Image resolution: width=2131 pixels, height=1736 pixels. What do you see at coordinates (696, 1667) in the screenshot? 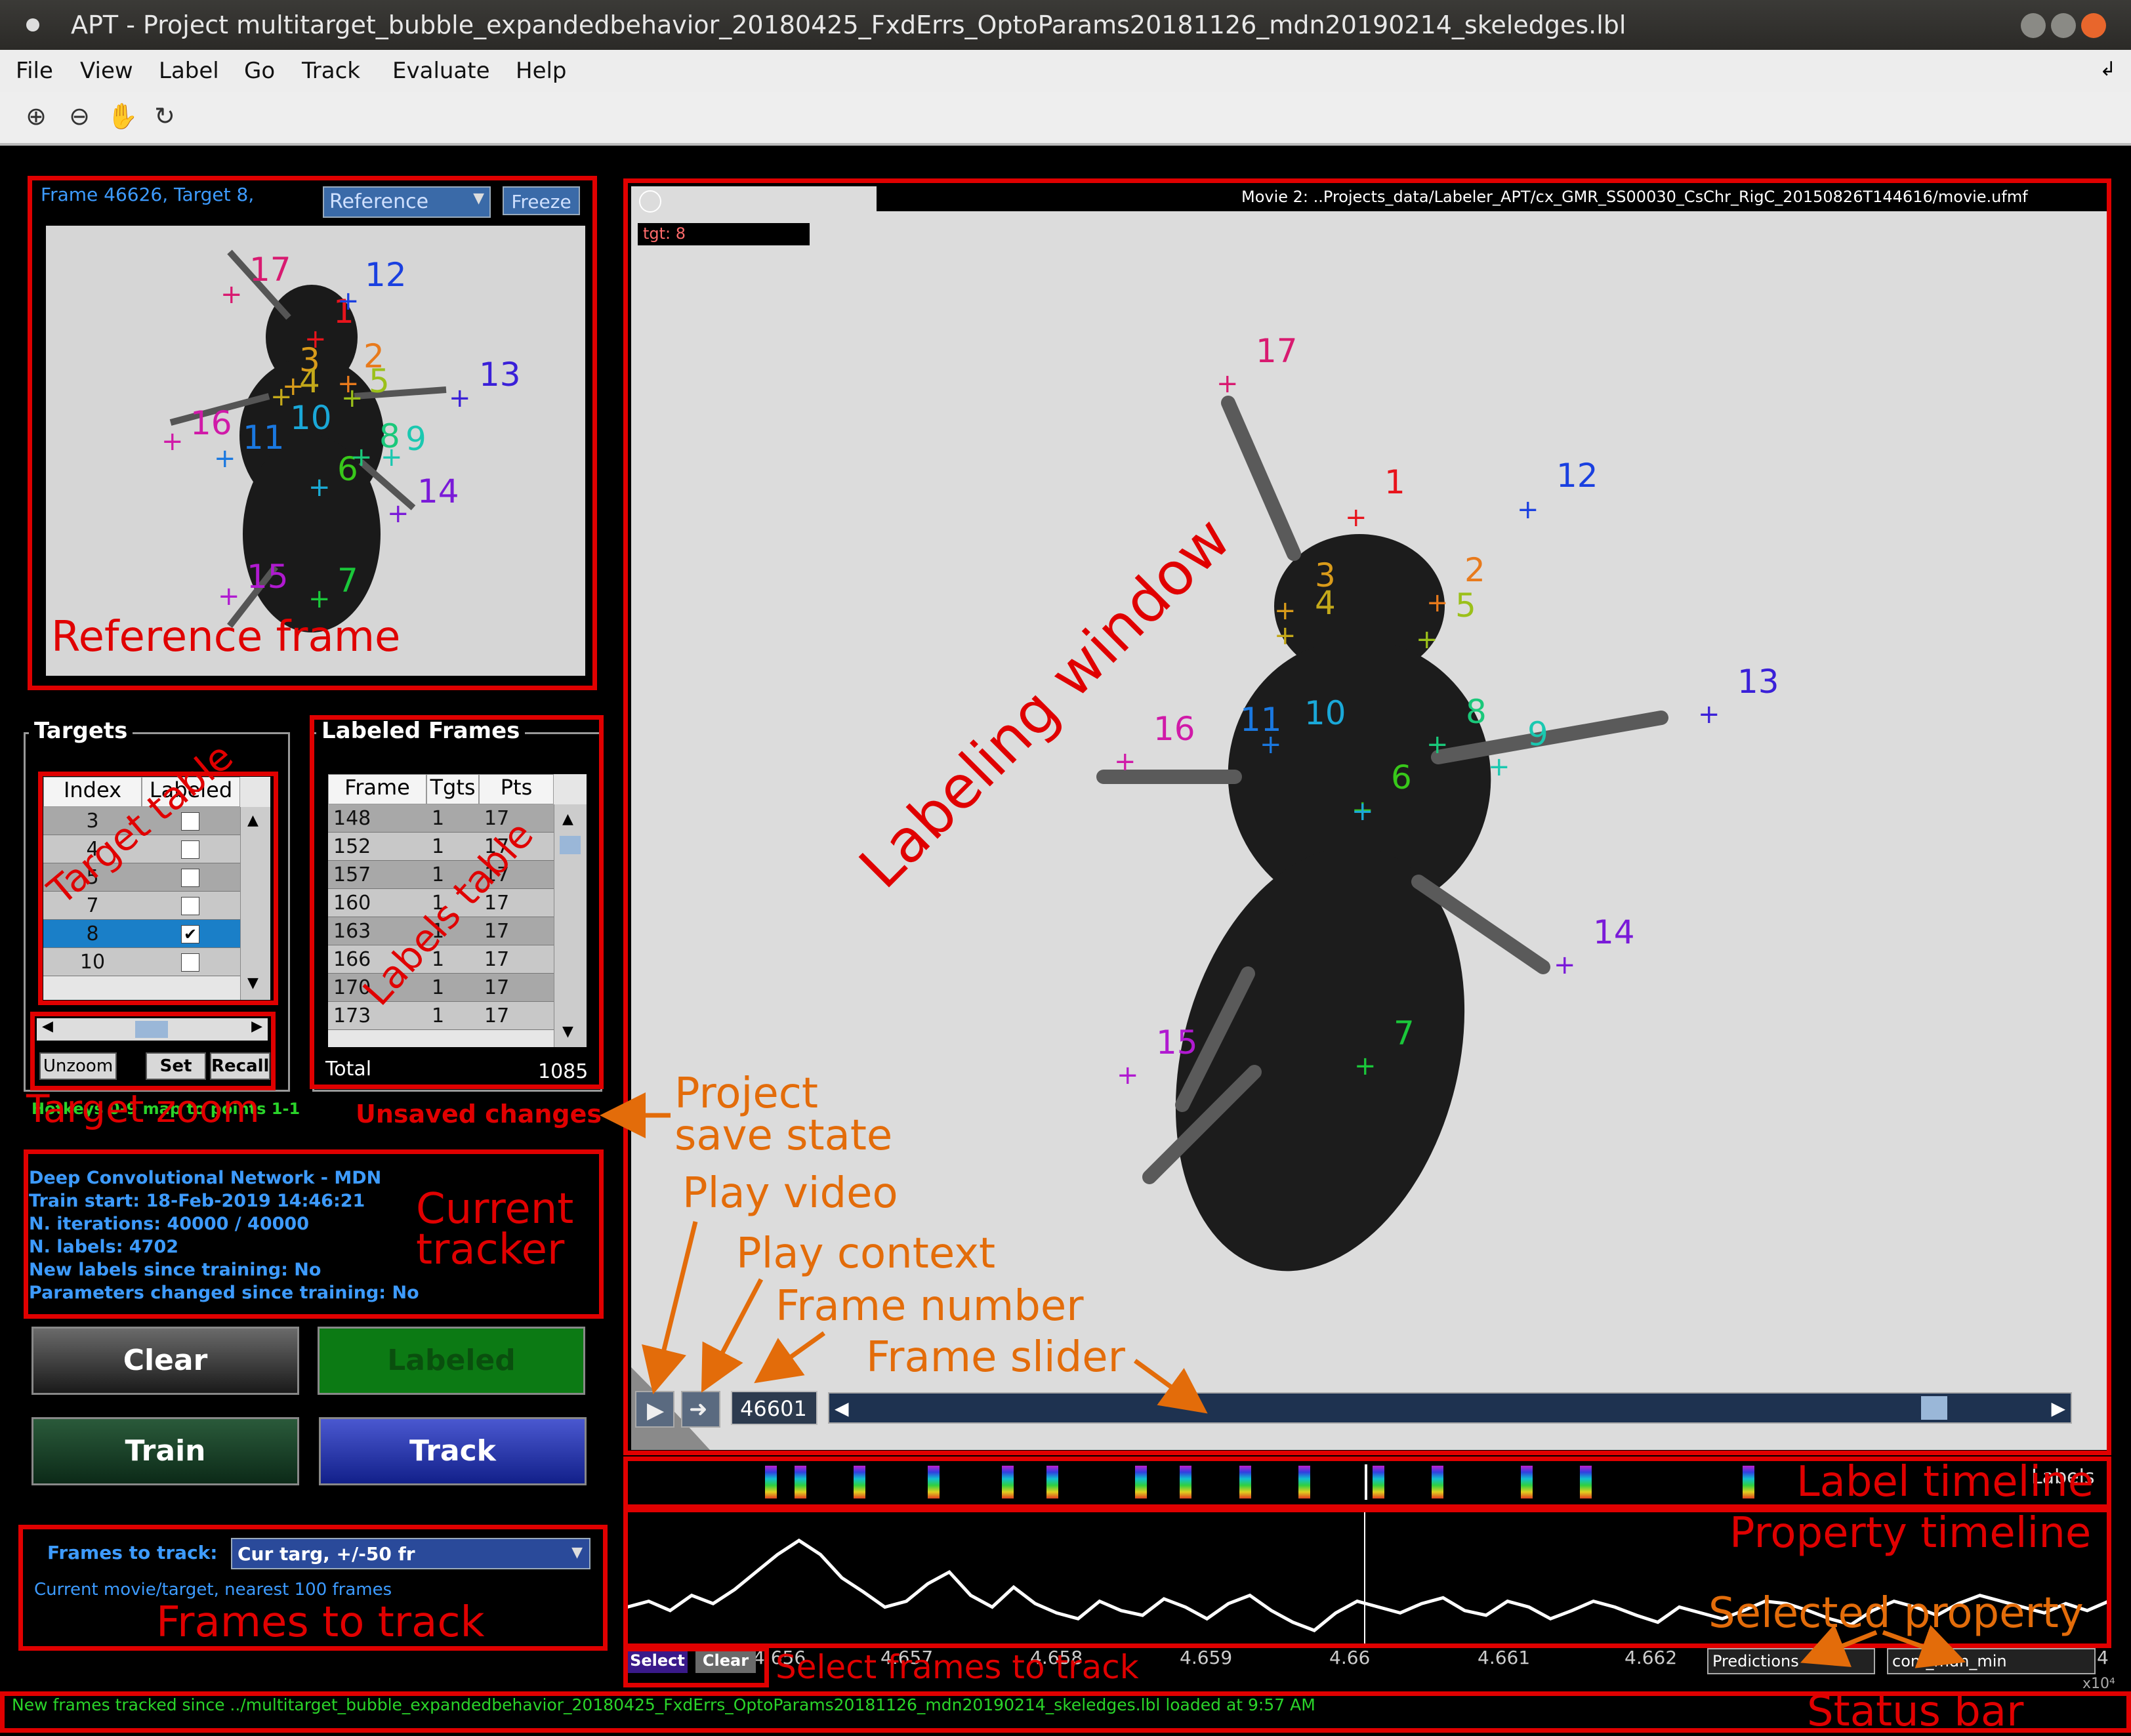
I see `select-frames-box` at bounding box center [696, 1667].